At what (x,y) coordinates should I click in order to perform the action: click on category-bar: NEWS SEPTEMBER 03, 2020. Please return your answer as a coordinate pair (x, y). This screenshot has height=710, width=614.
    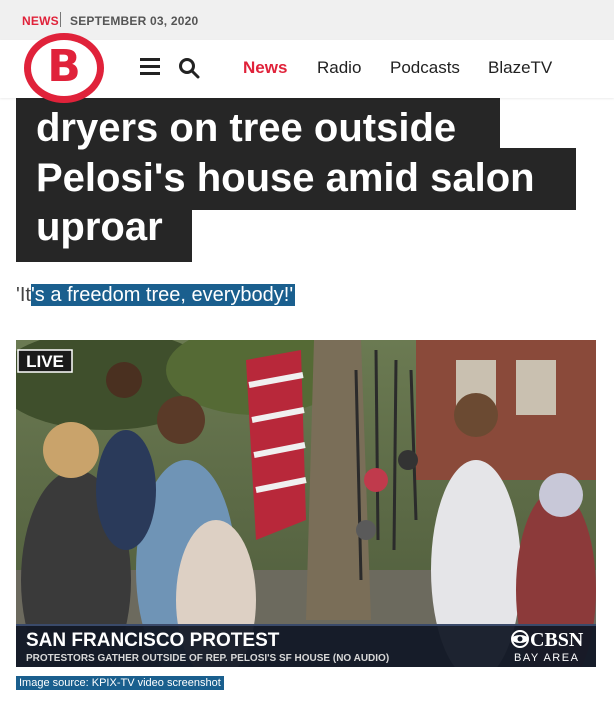
    Looking at the image, I should click on (307, 20).